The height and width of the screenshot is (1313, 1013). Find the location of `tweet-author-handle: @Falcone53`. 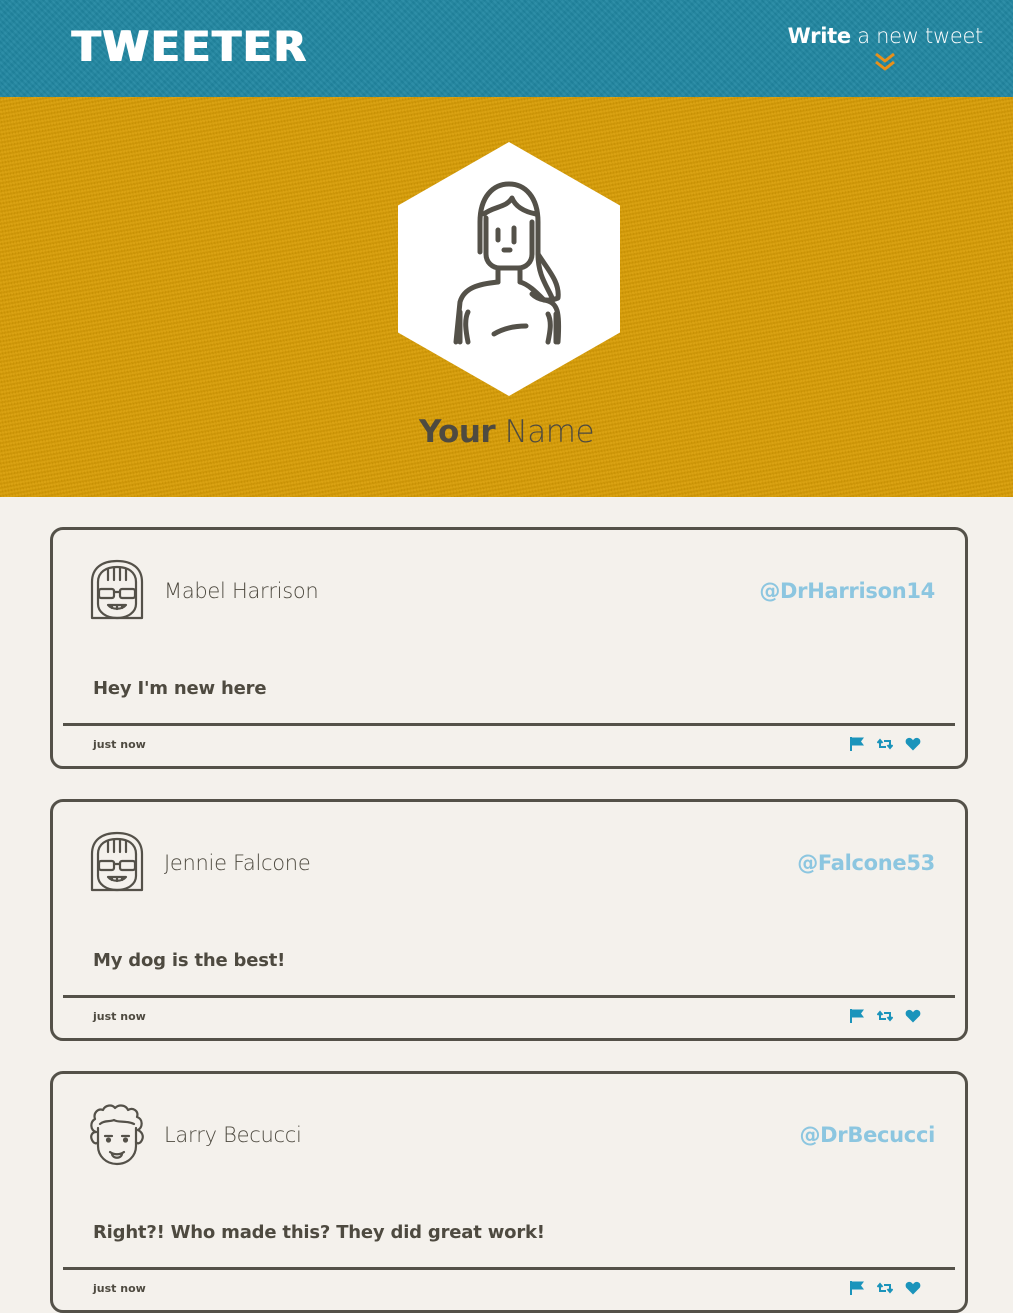

tweet-author-handle: @Falcone53 is located at coordinates (866, 863).